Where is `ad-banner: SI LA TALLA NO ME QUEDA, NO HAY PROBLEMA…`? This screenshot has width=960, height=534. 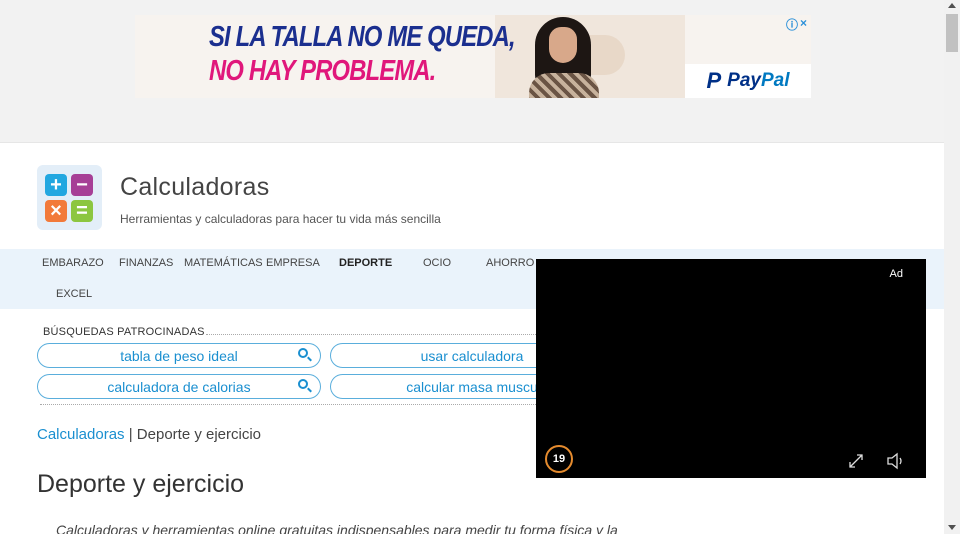
ad-banner: SI LA TALLA NO ME QUEDA, NO HAY PROBLEMA… is located at coordinates (473, 56).